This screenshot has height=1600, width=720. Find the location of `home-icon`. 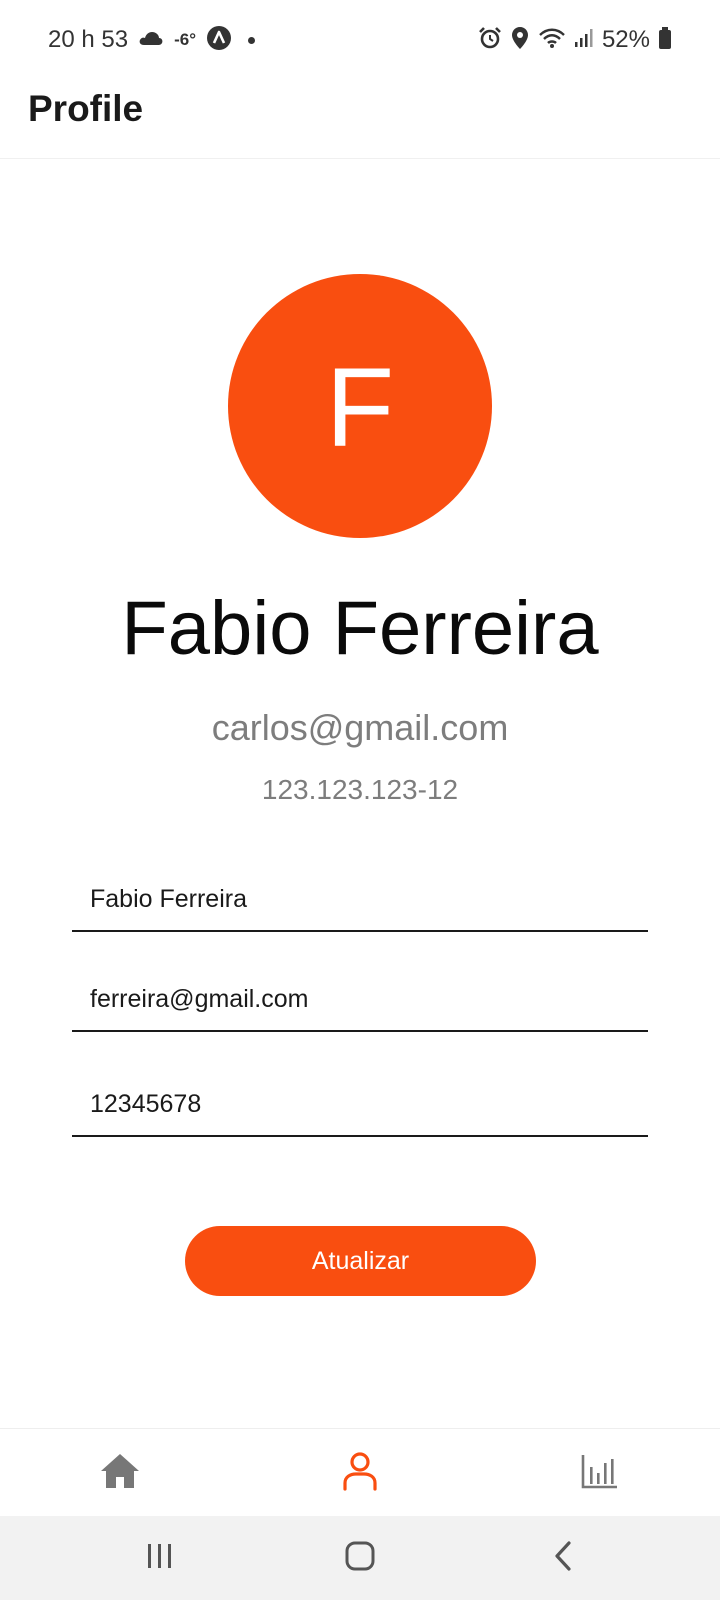

home-icon is located at coordinates (120, 1473).